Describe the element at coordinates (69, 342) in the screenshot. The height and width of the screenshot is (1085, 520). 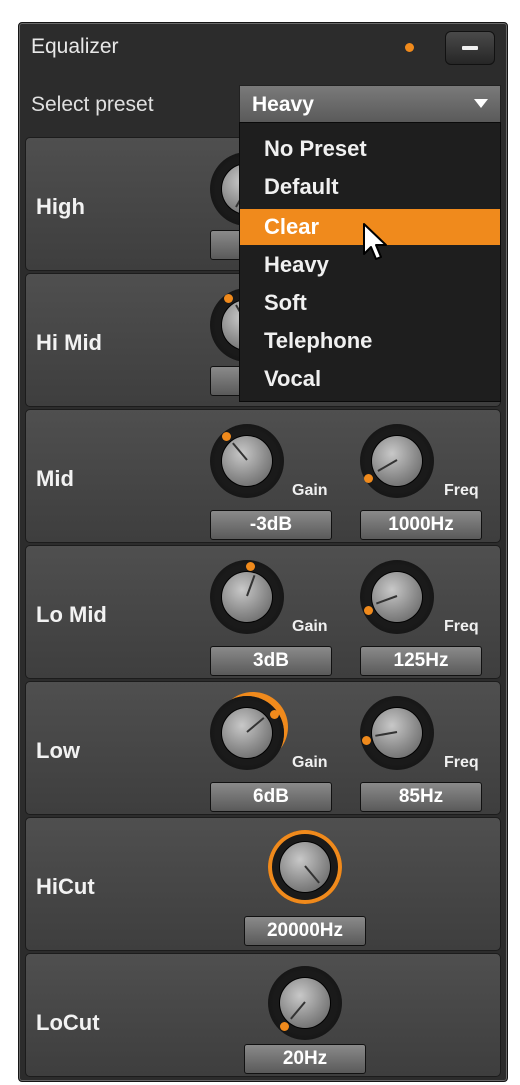
I see `band-label: Hi Mid` at that location.